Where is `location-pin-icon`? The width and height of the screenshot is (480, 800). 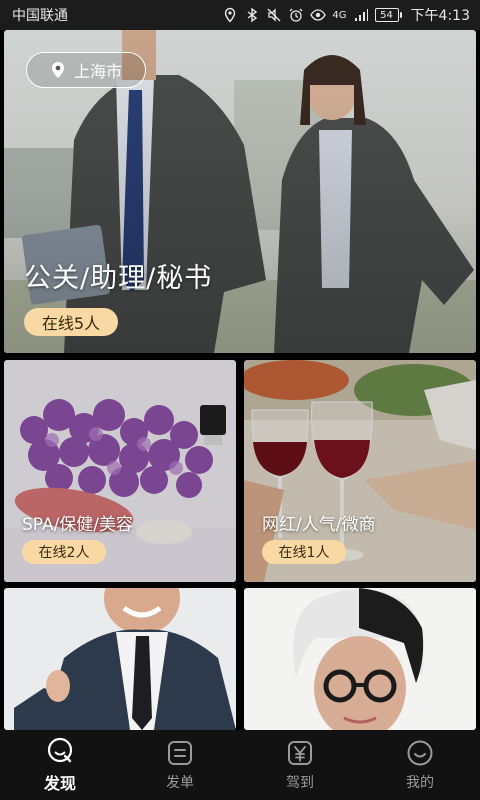 location-pin-icon is located at coordinates (57, 70).